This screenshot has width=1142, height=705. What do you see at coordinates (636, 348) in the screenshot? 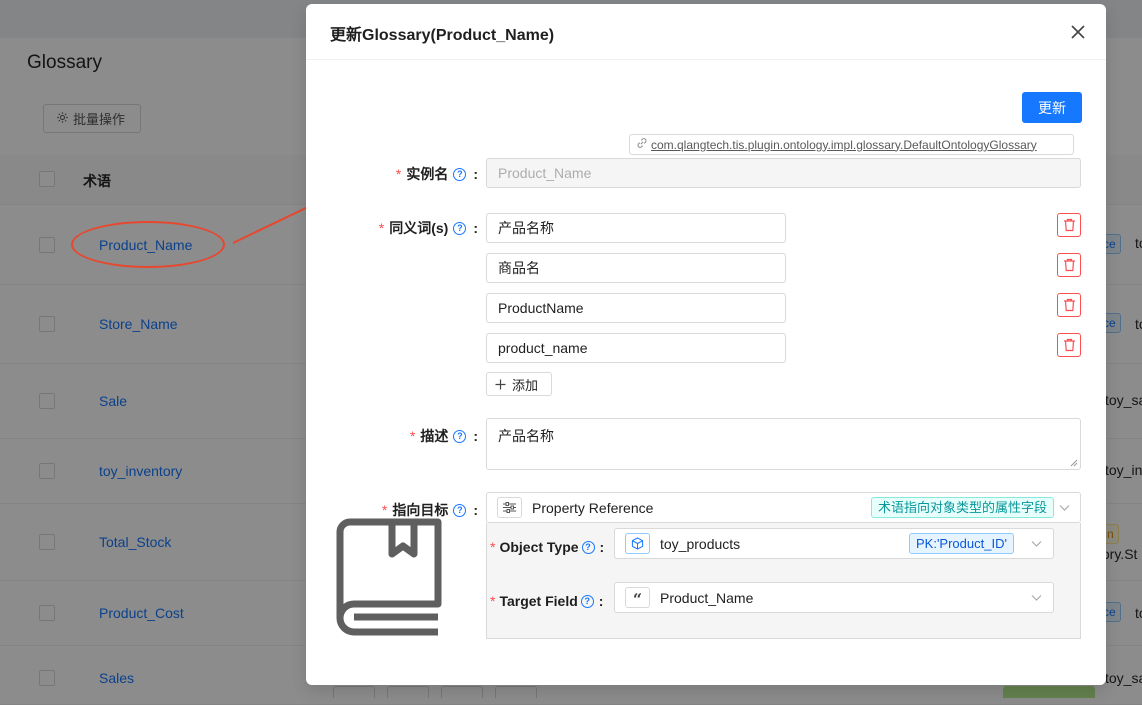
I see `synonym-input: product_name` at bounding box center [636, 348].